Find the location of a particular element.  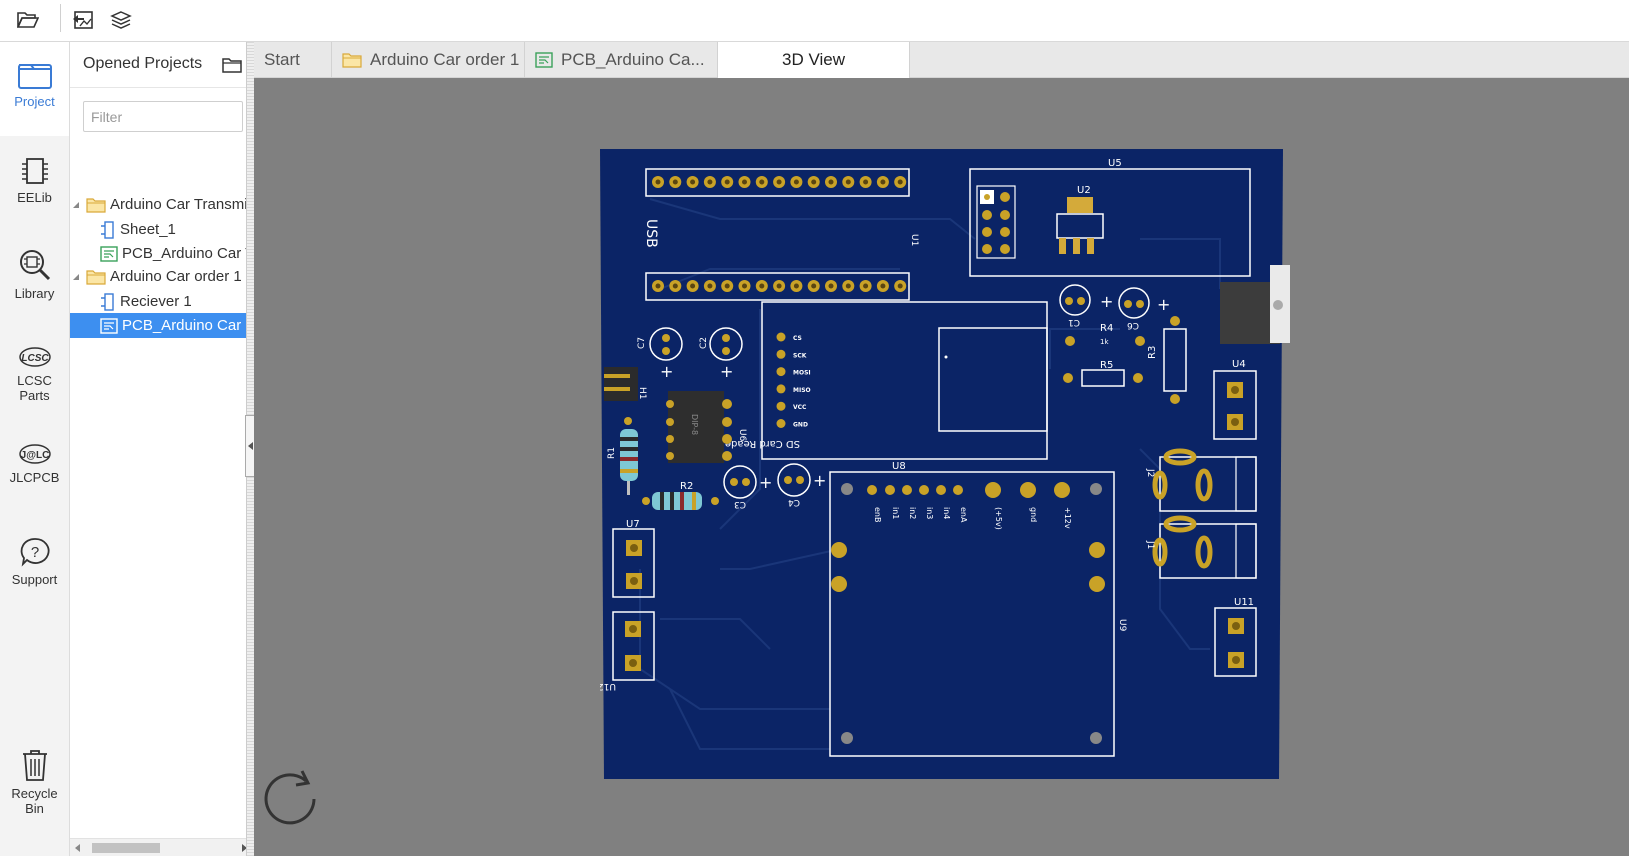

filter-input is located at coordinates (163, 116).